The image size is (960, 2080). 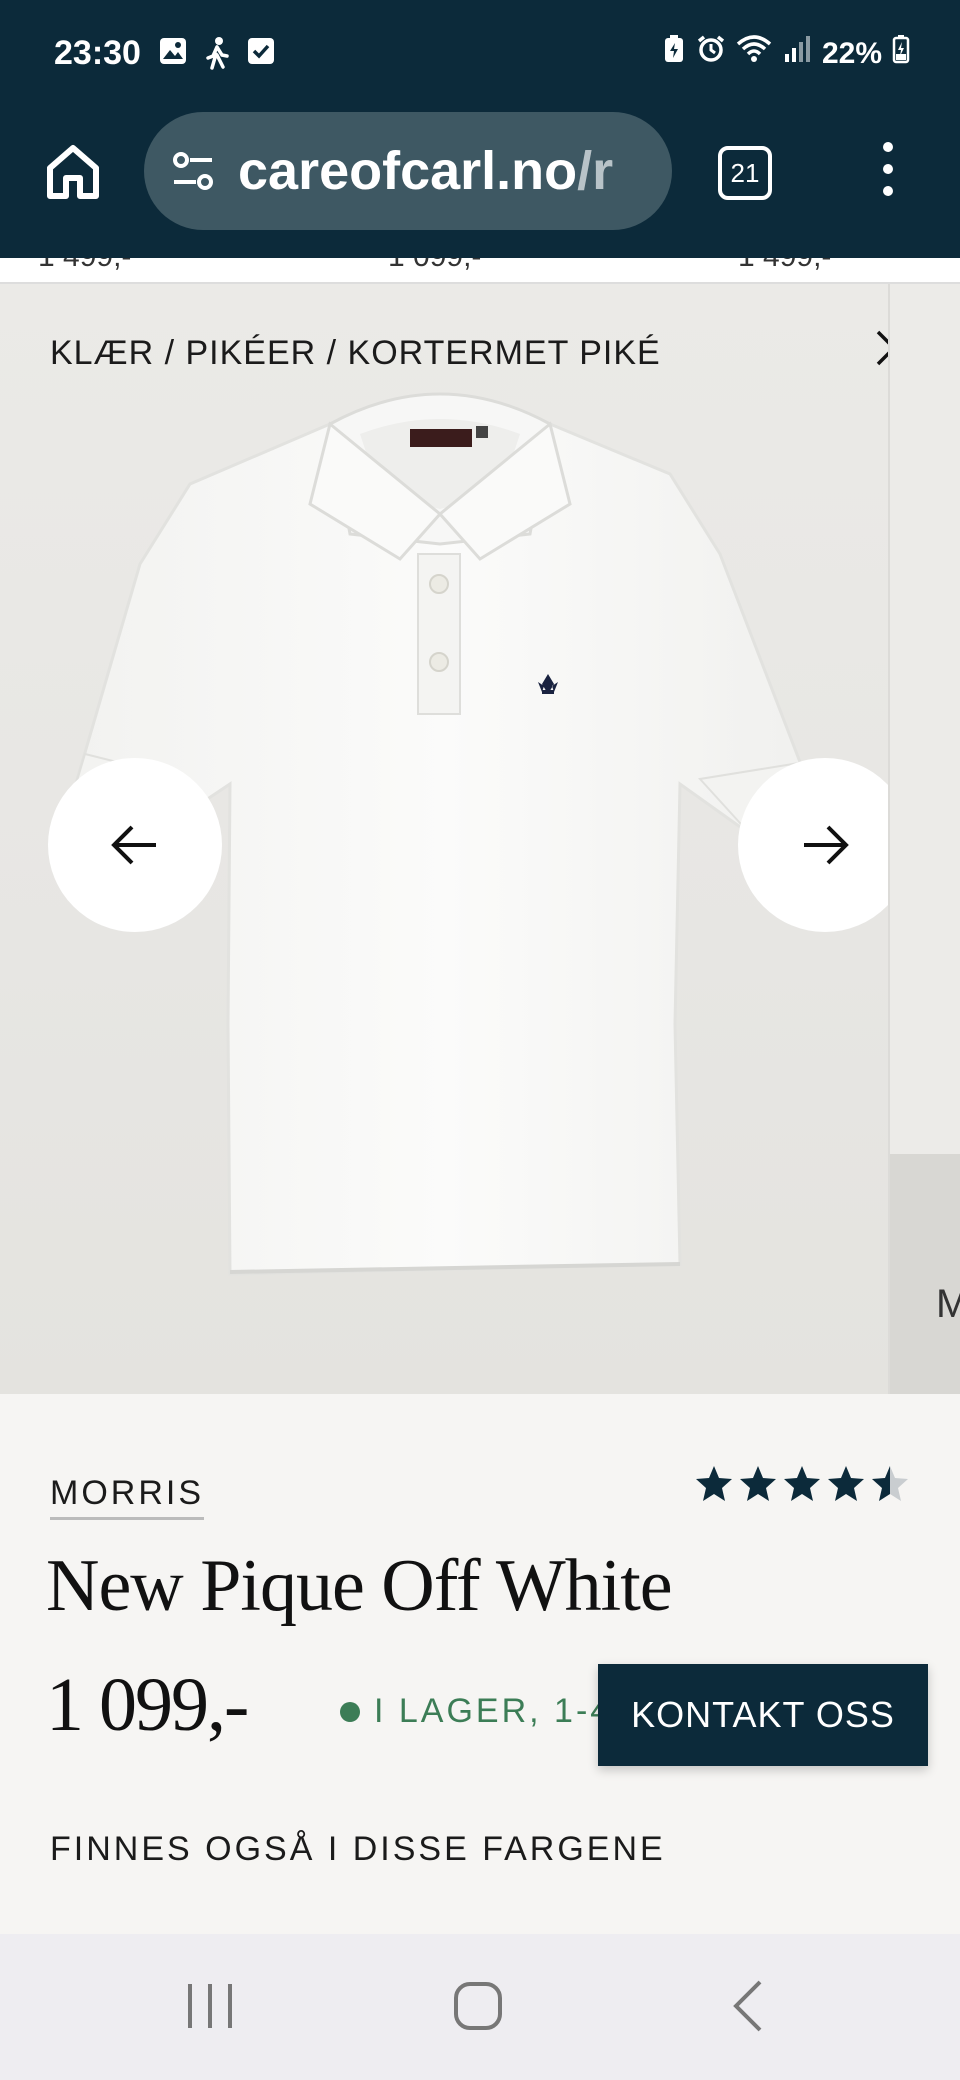 What do you see at coordinates (480, 56) in the screenshot?
I see `status-bar: 23:30 22%` at bounding box center [480, 56].